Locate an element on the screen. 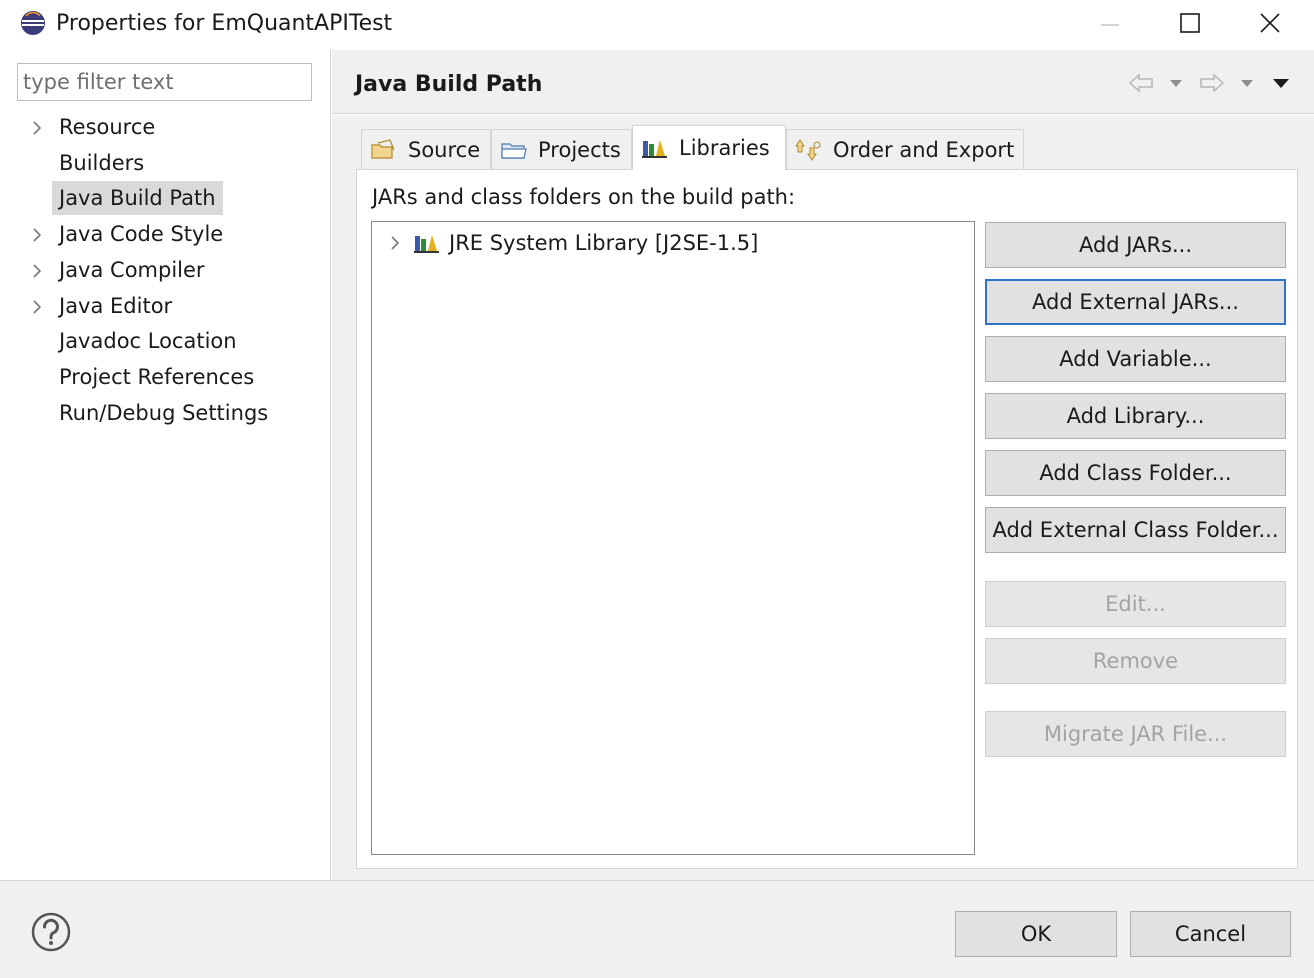  close-button is located at coordinates (1270, 23).